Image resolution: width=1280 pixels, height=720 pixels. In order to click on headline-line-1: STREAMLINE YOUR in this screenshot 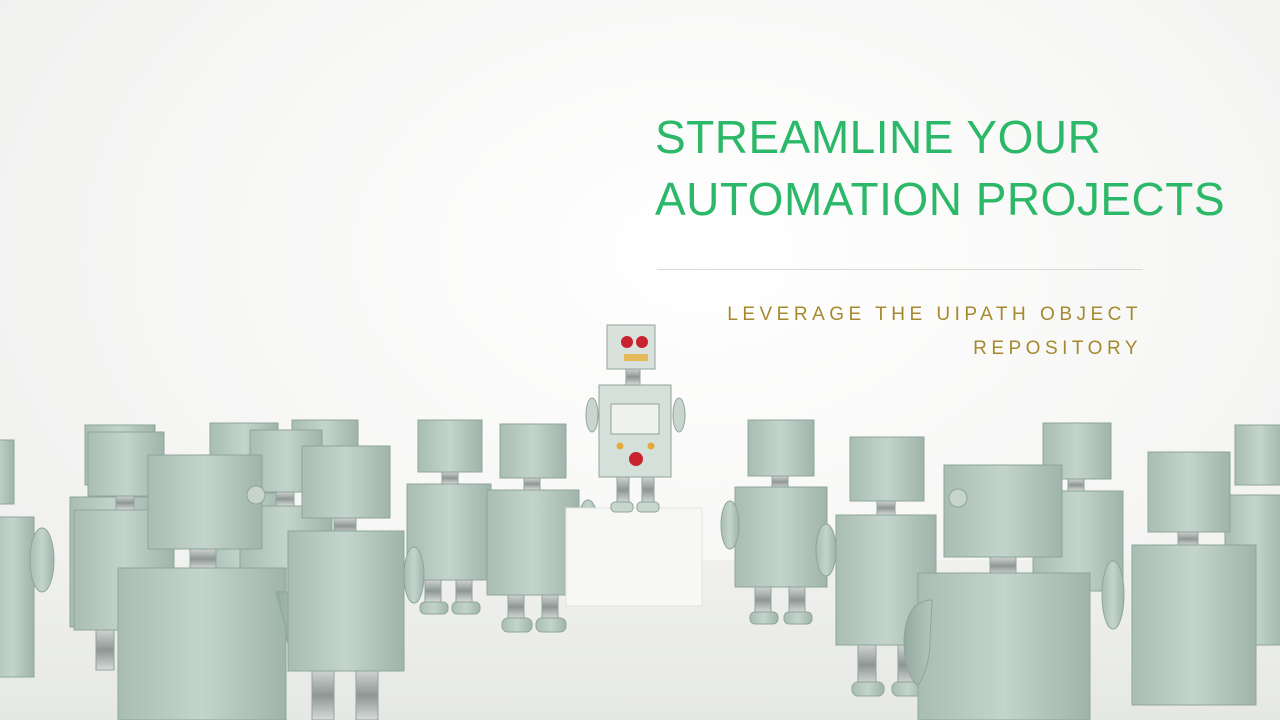, I will do `click(878, 137)`.